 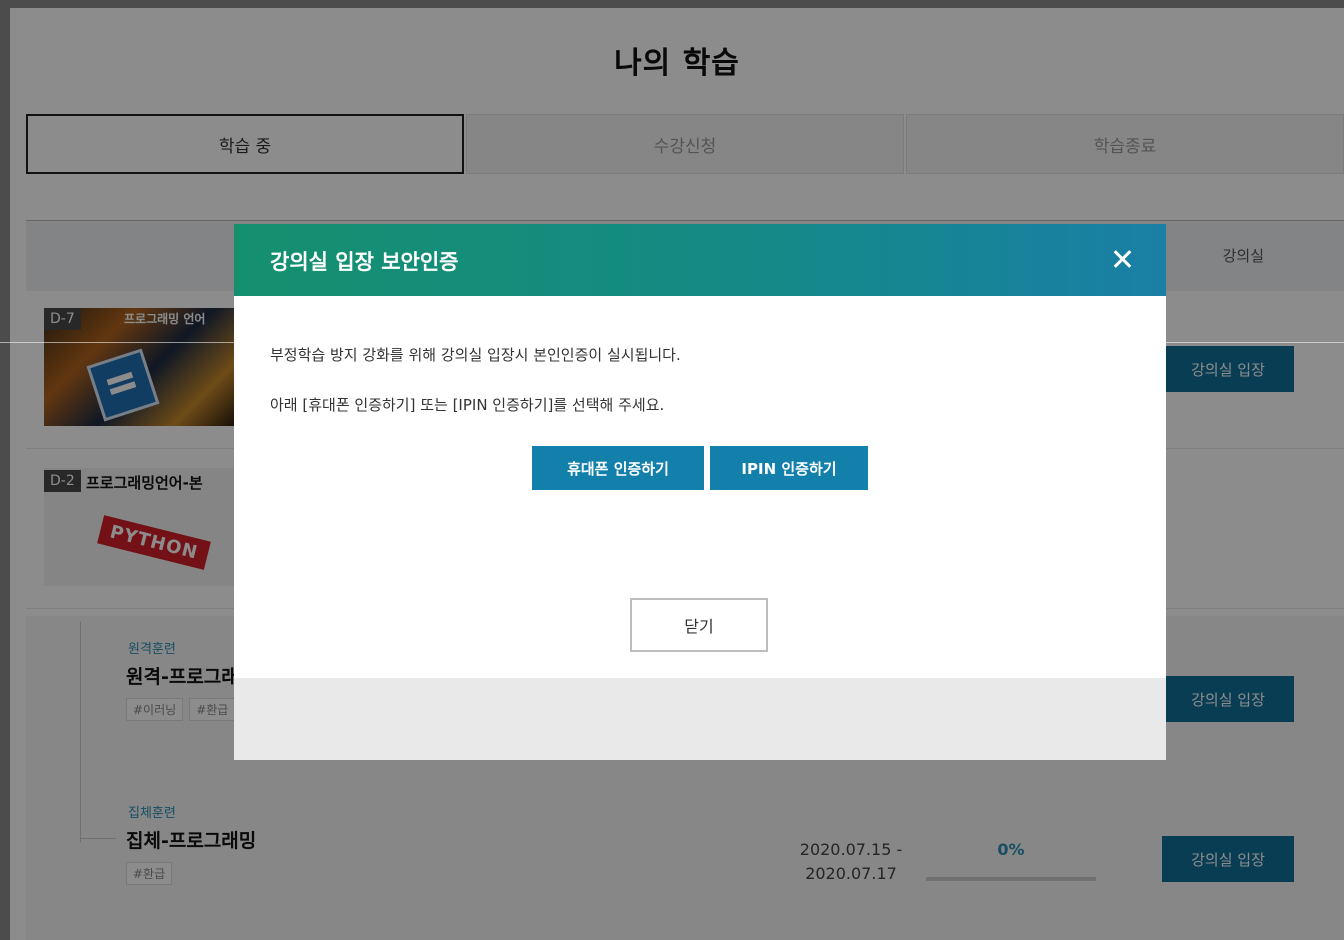 I want to click on close-icon, so click(x=1122, y=260).